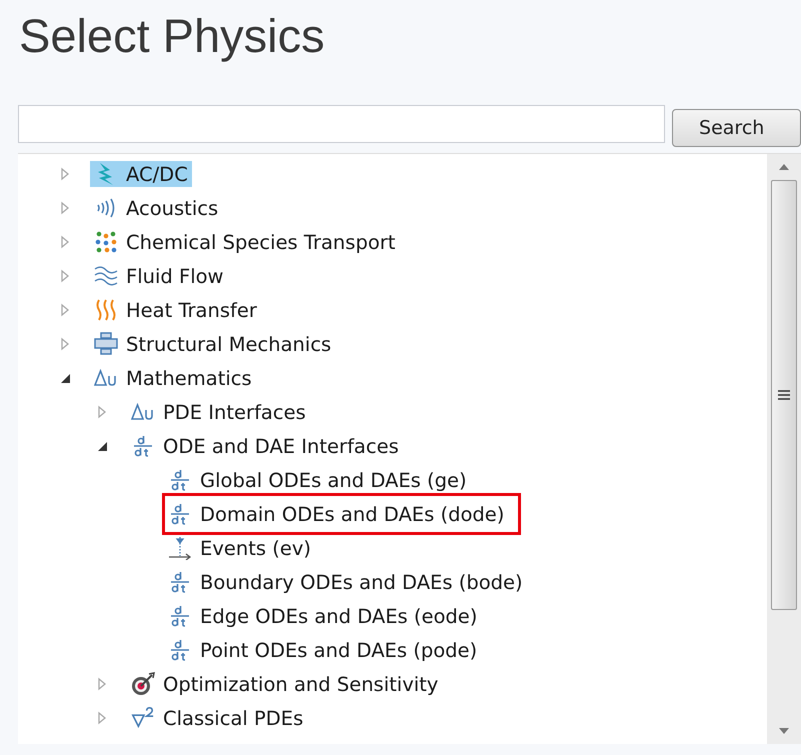  I want to click on tree-item: Acoustics, so click(156, 208).